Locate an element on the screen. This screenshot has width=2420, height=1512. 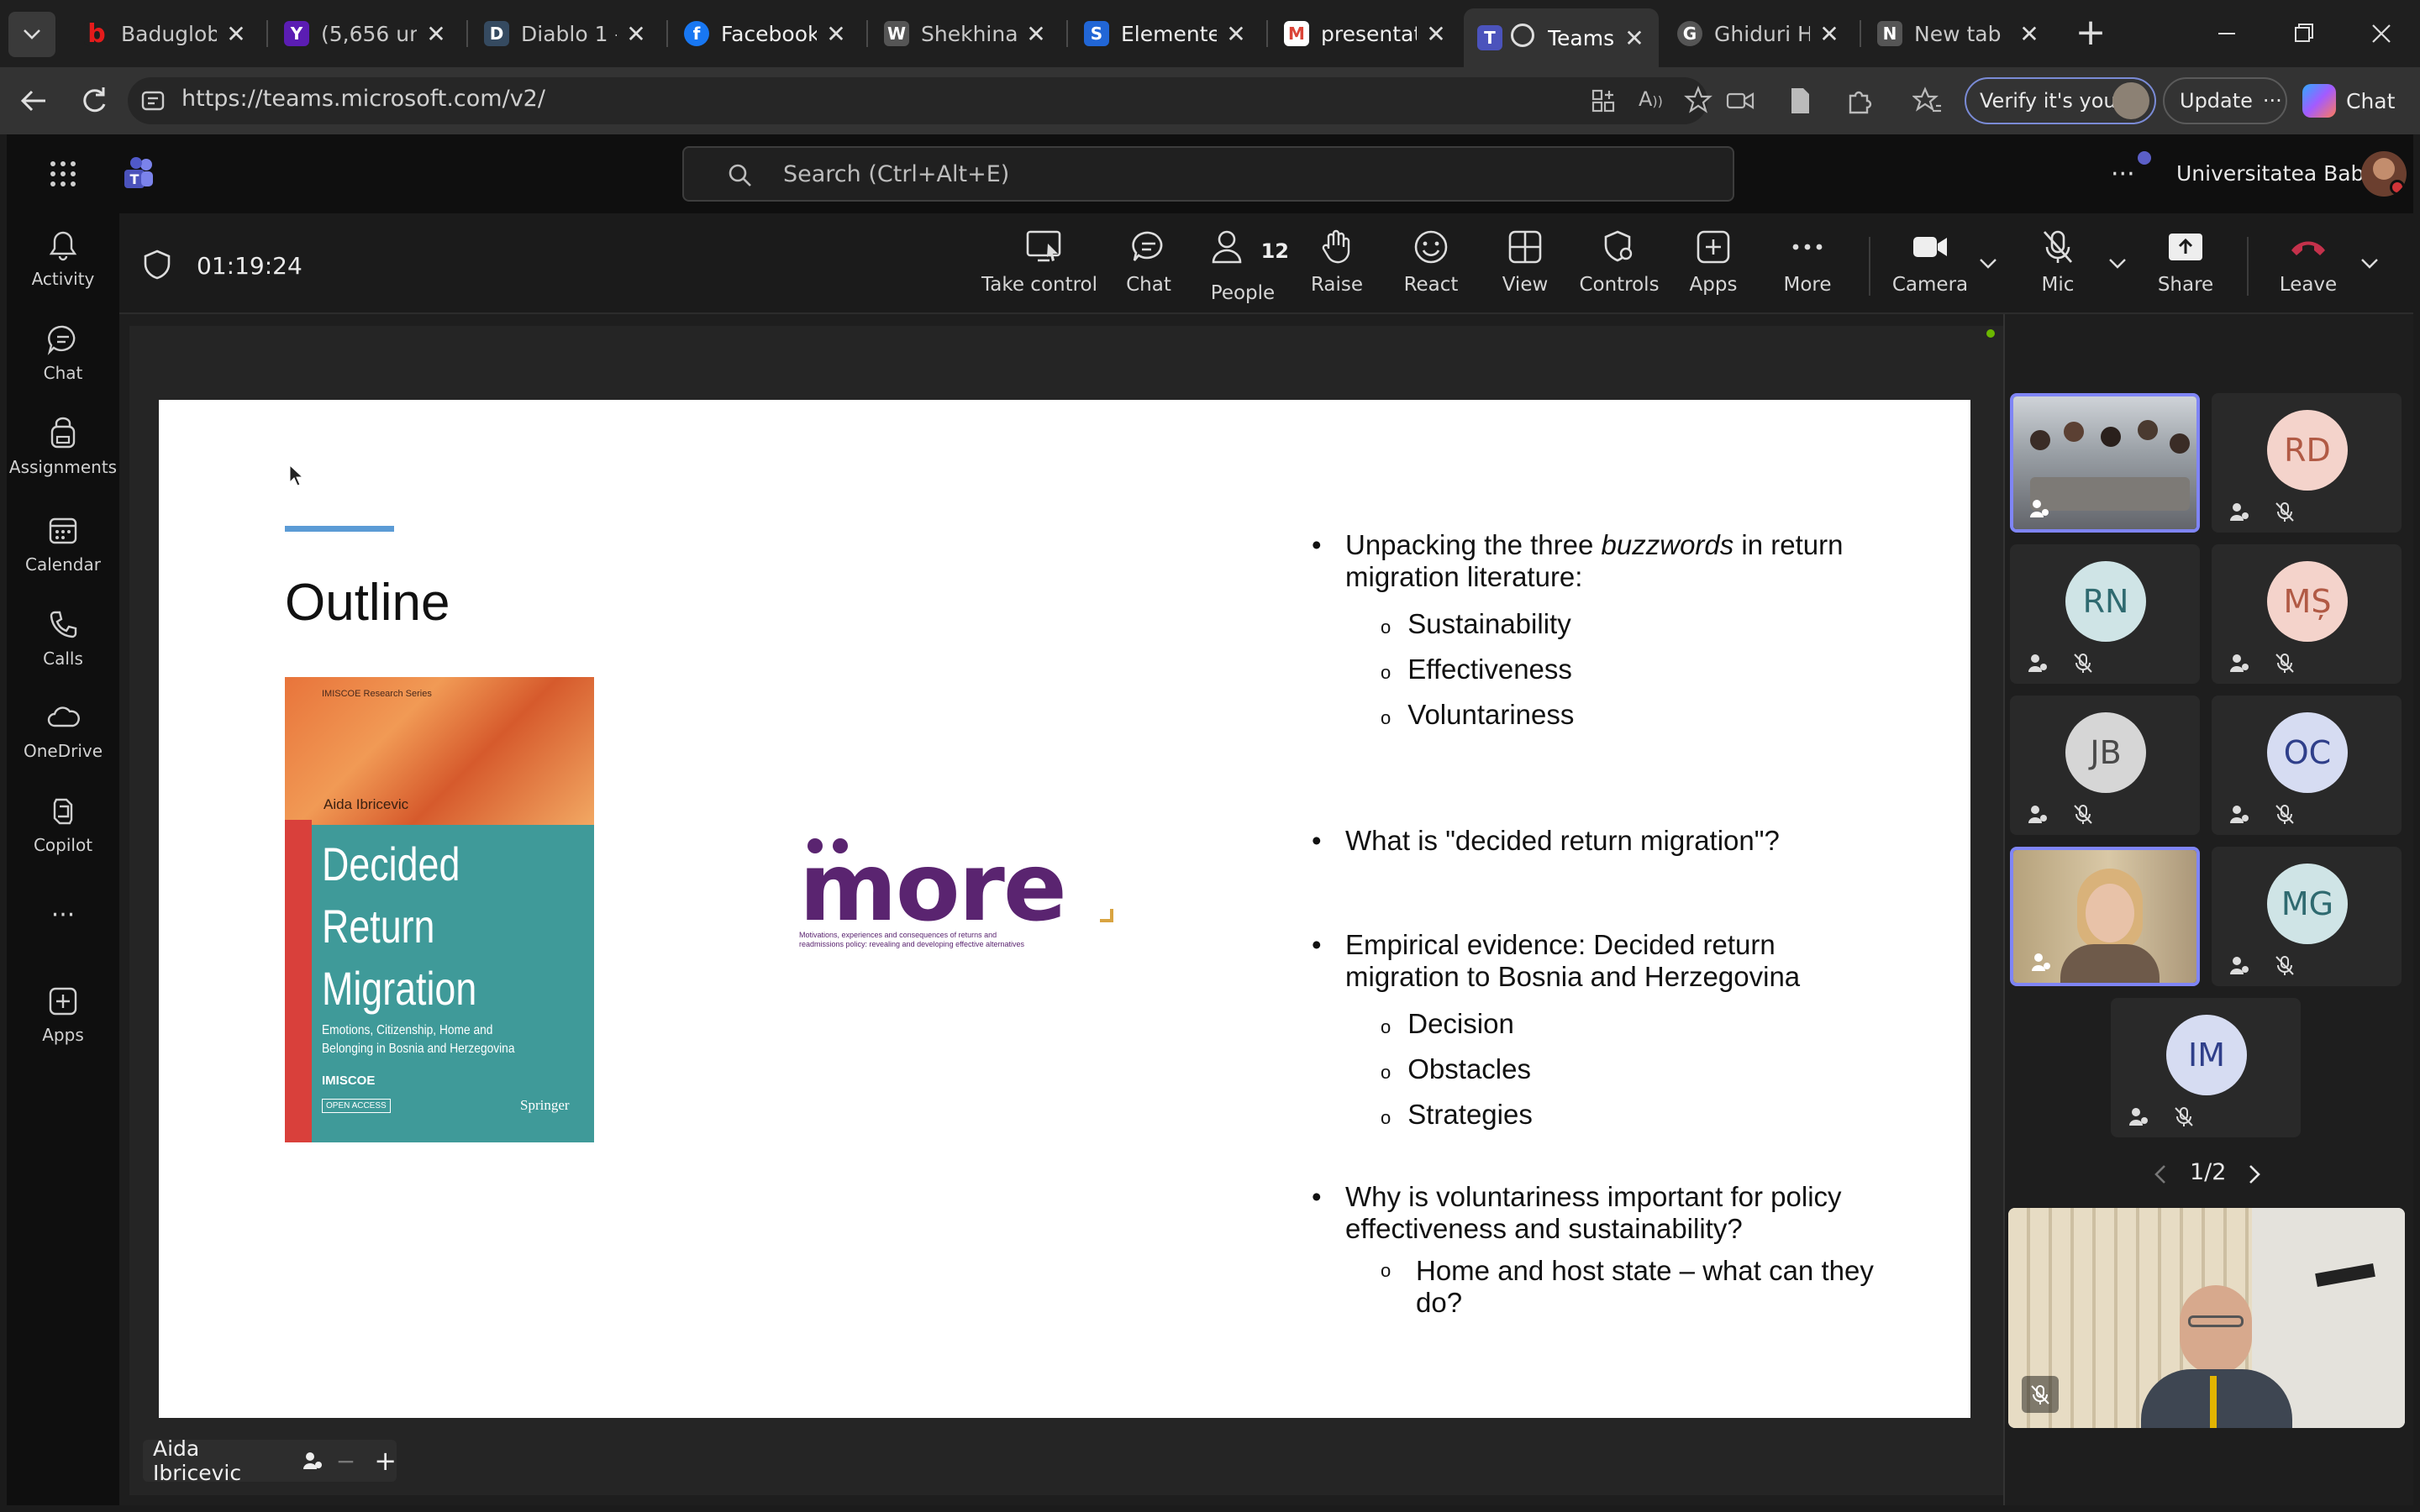
zoom-in-icon: + is located at coordinates (385, 1461).